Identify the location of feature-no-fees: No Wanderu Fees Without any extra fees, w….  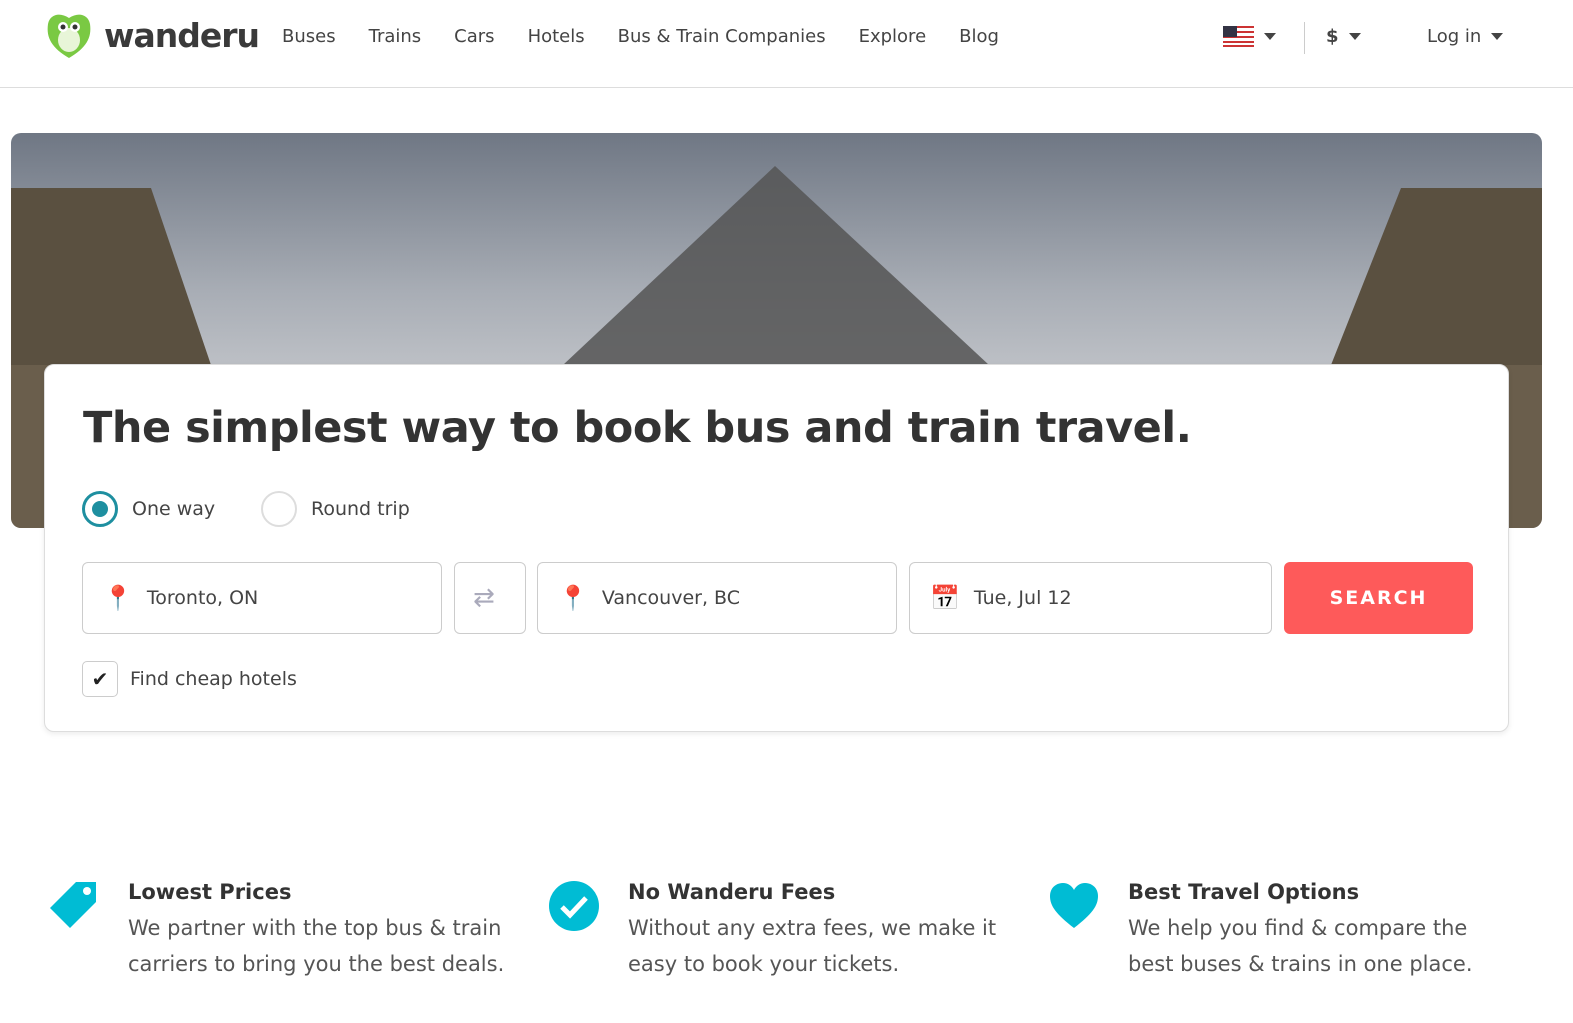
(778, 931).